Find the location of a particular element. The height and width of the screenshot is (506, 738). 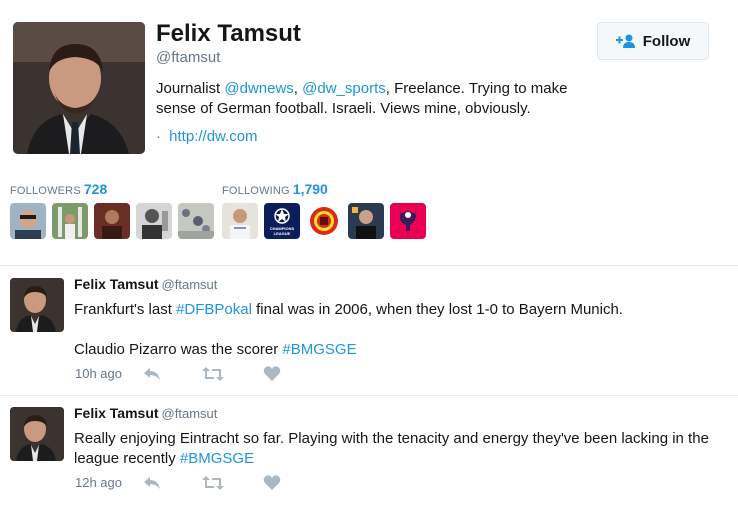

tweet-text-line: Claudio Pizarro was the scorer #BMGSGE is located at coordinates (399, 350).